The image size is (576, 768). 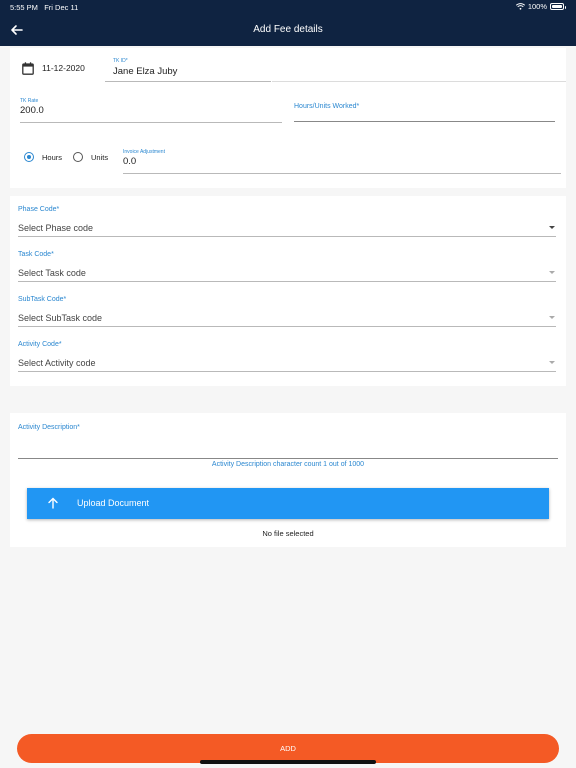 I want to click on units-radio, so click(x=78, y=157).